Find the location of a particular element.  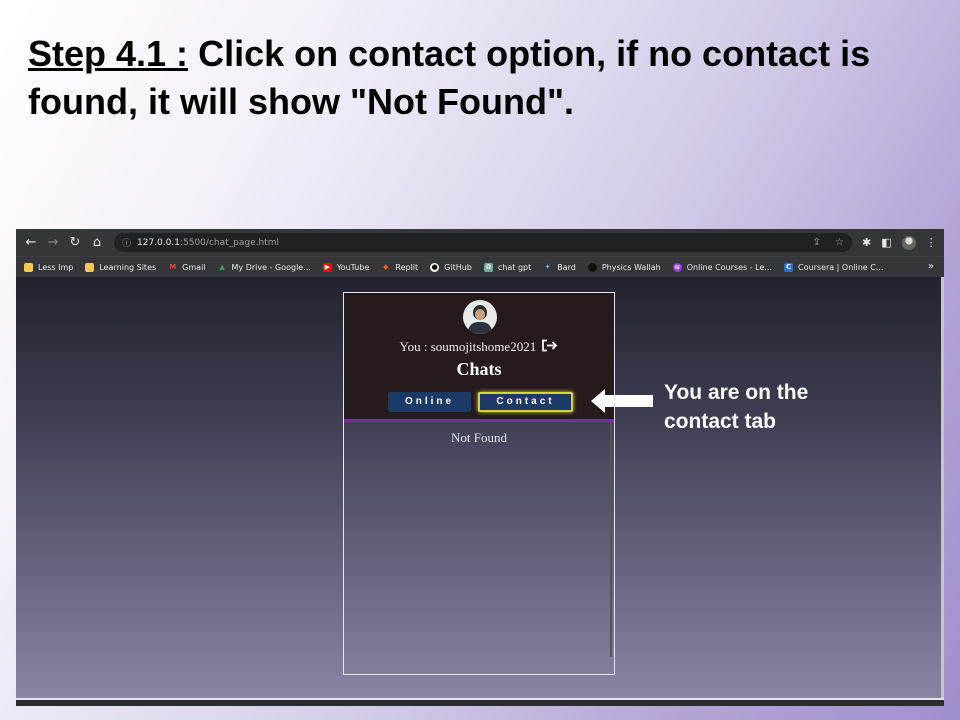

gmail-icon: M is located at coordinates (173, 266).